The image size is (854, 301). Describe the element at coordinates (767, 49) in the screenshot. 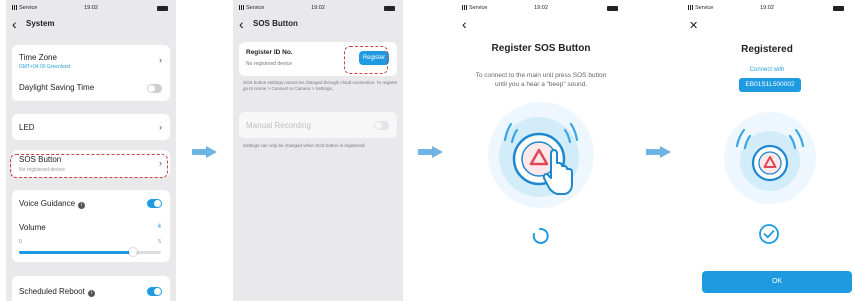

I see `page-title: Registered` at that location.